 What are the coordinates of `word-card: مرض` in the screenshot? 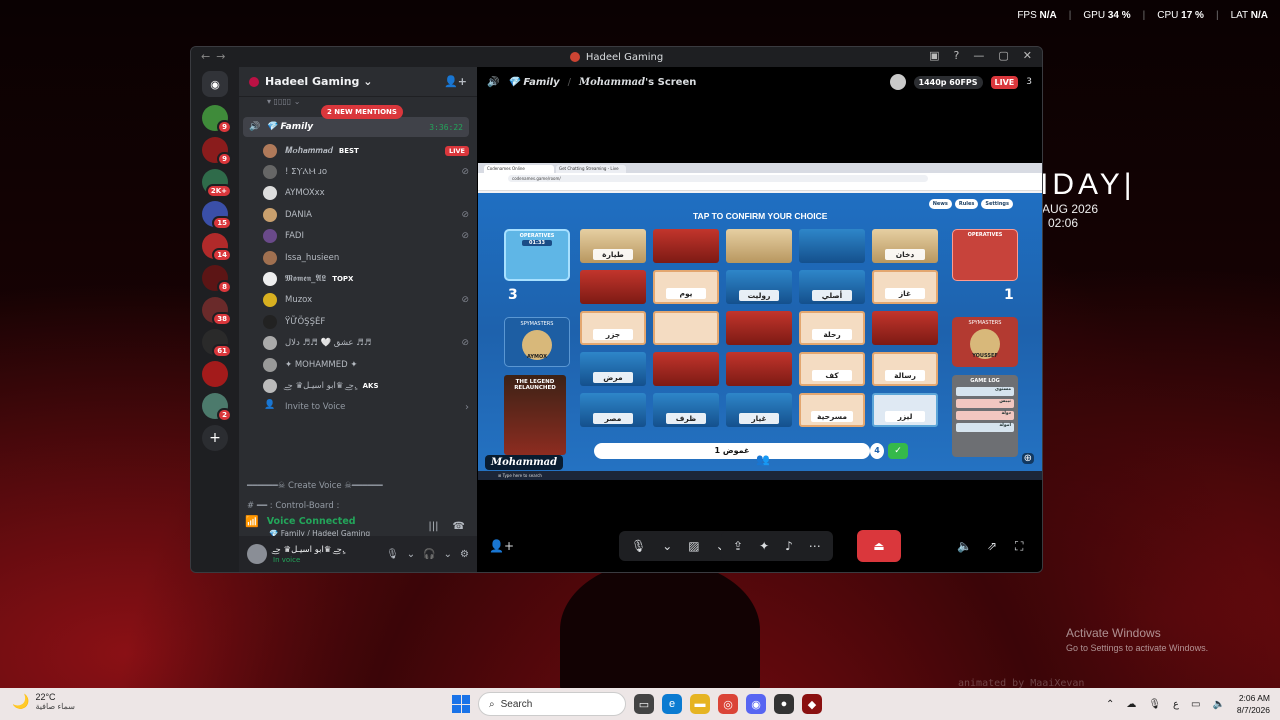 It's located at (613, 369).